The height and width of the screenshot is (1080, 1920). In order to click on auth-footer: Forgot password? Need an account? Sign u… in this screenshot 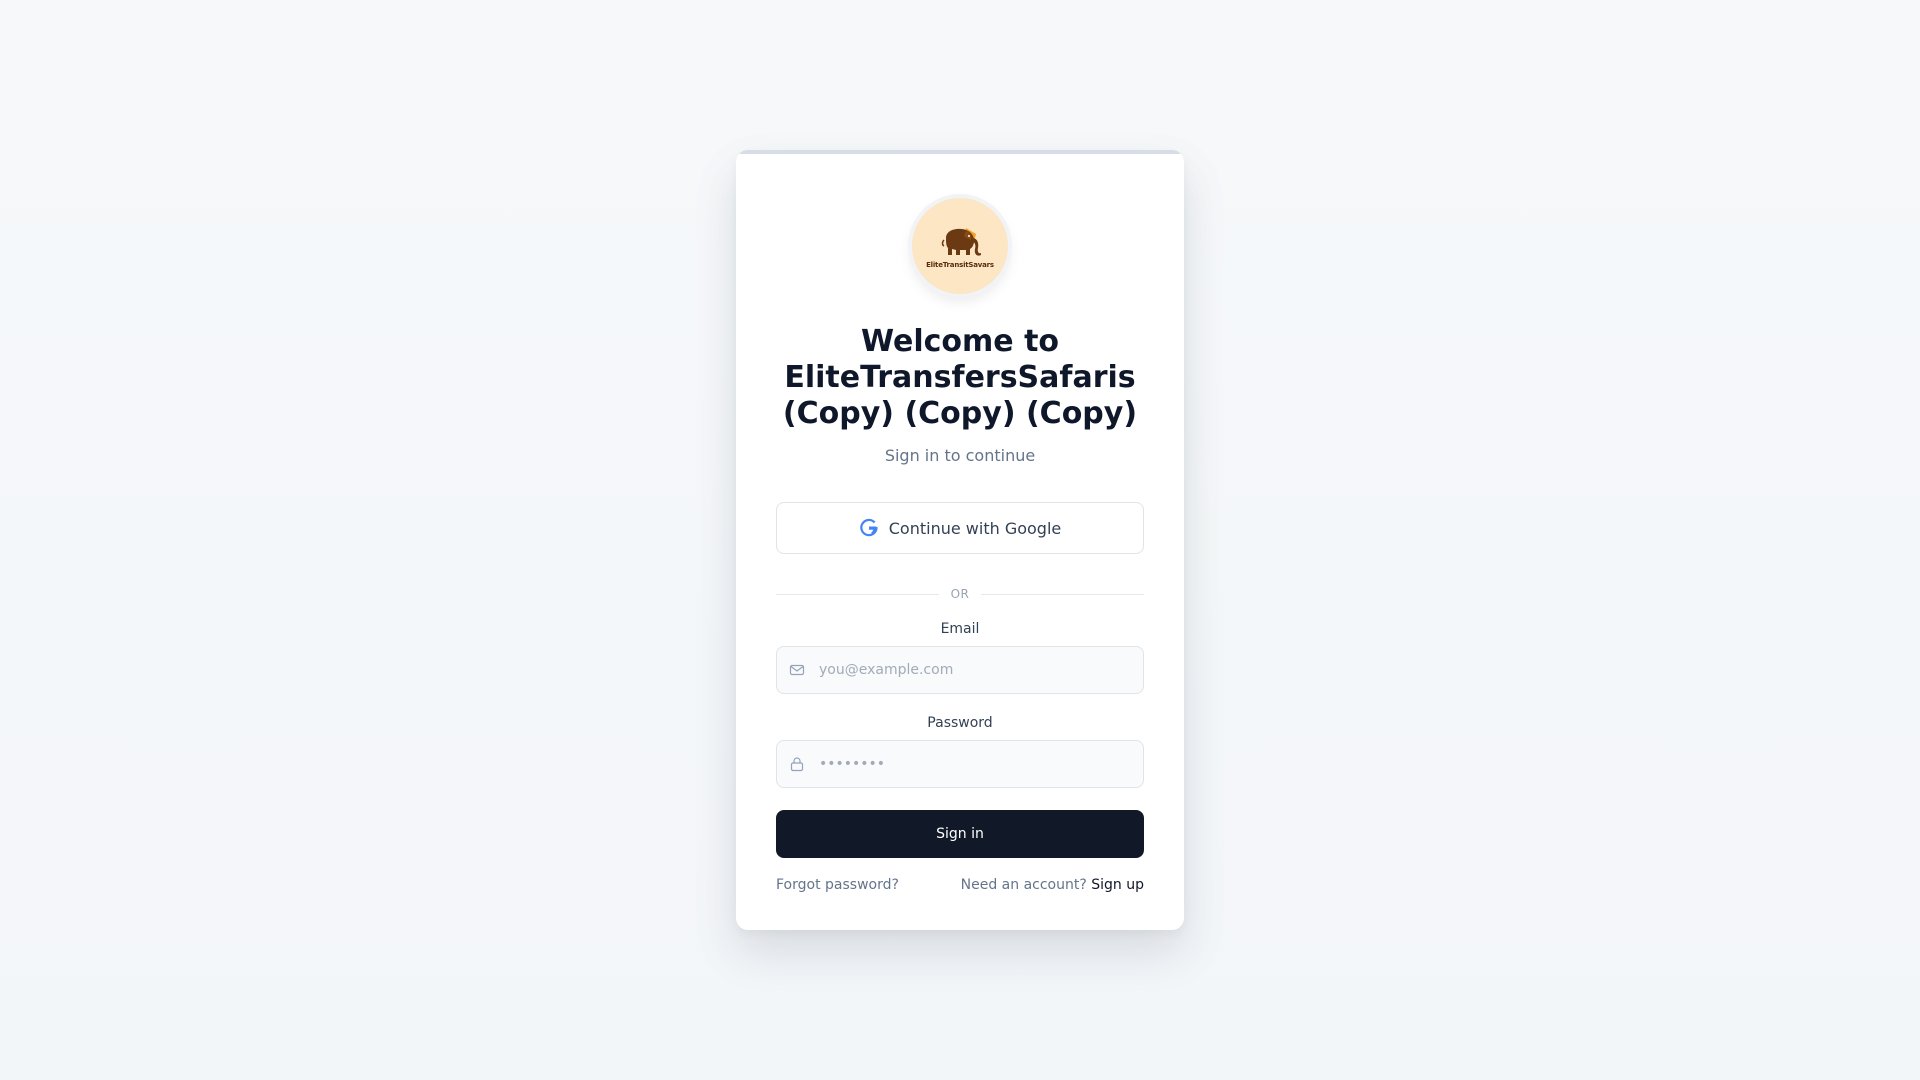, I will do `click(960, 885)`.